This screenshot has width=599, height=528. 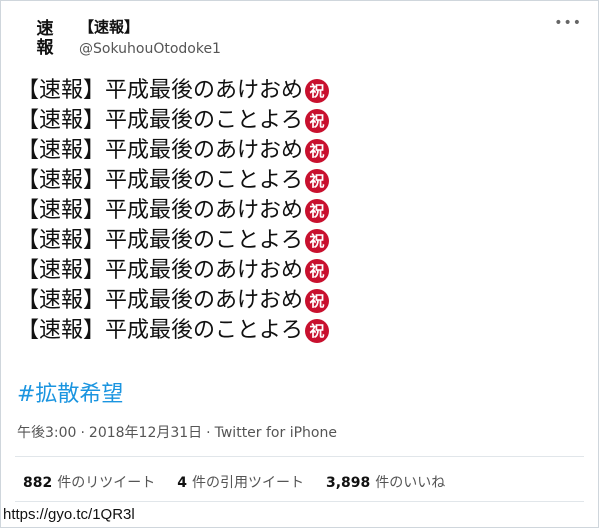 I want to click on quotes-stat: 4 件の引用ツイート, so click(x=240, y=482).